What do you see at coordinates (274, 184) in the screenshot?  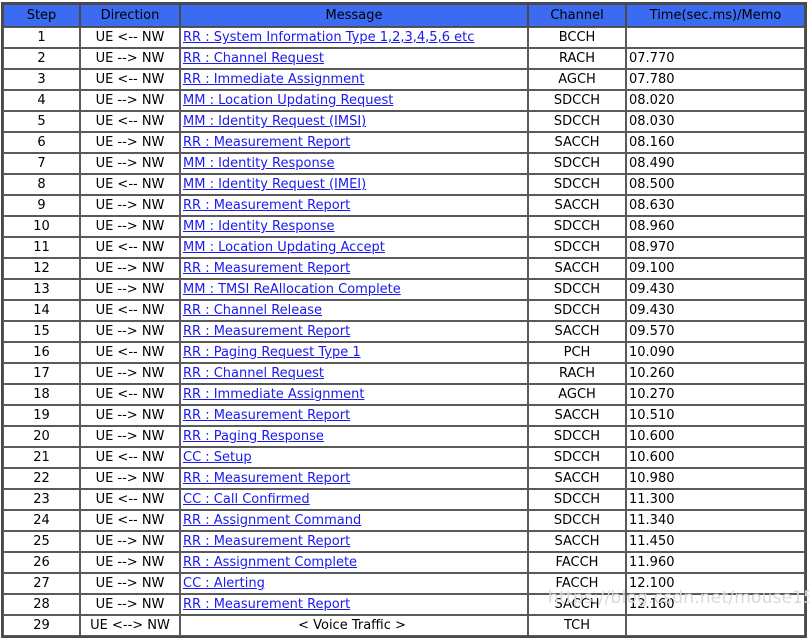 I see `message-link: MM : Identity Request (IMEI)` at bounding box center [274, 184].